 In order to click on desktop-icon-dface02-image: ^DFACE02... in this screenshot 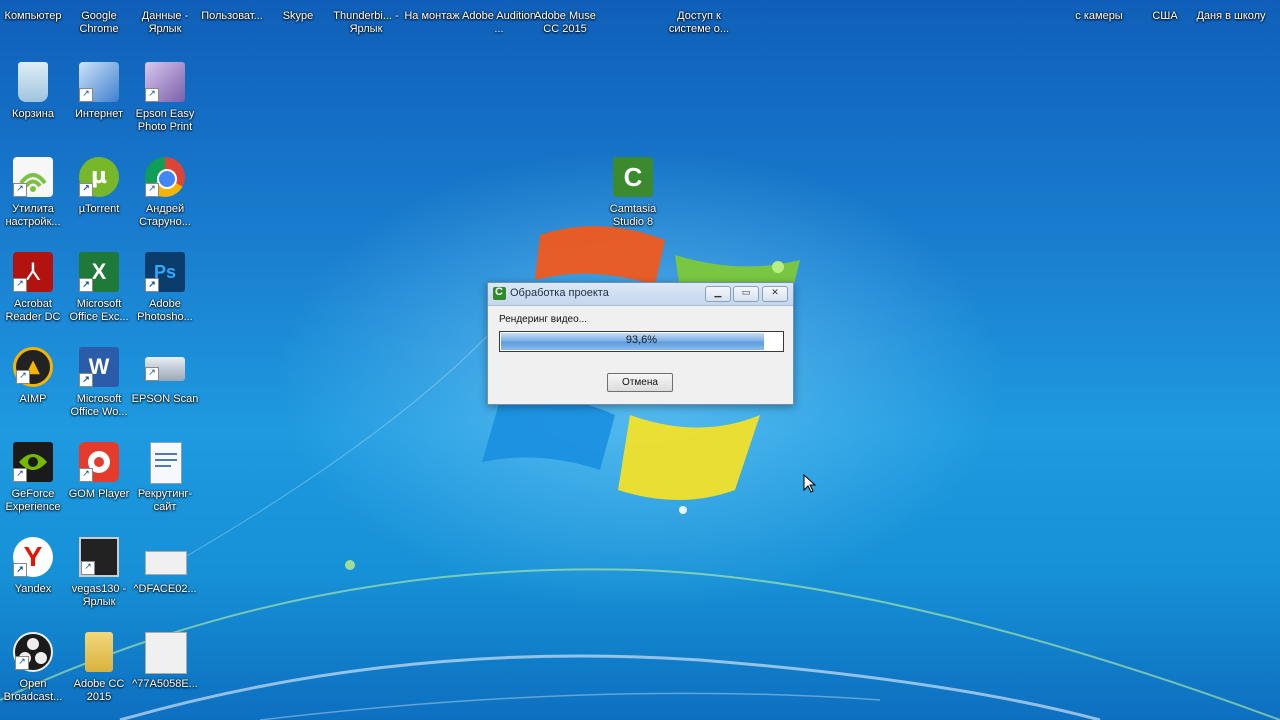, I will do `click(165, 578)`.